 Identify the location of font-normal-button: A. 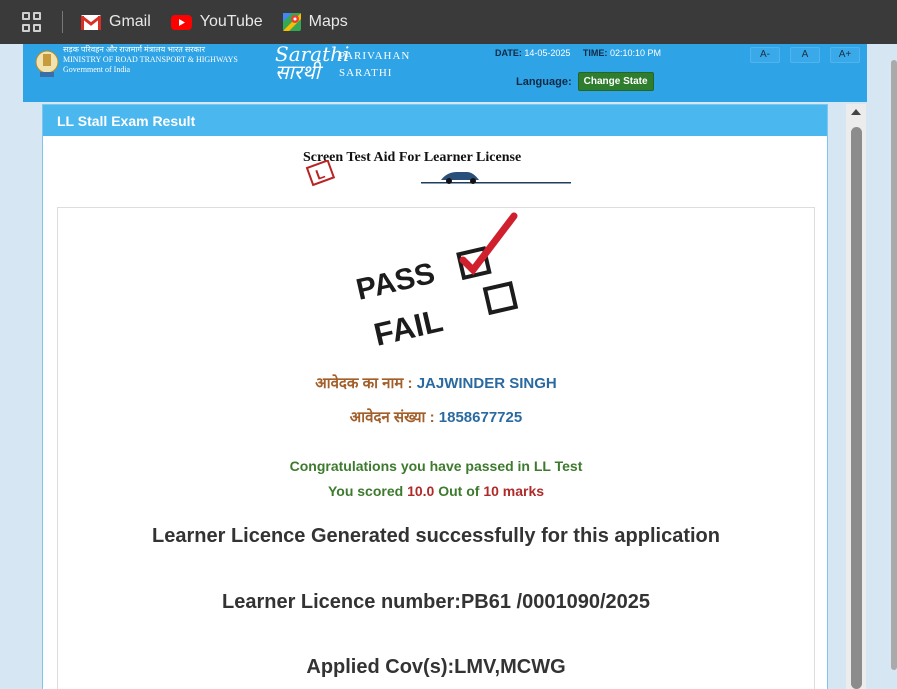
(805, 55).